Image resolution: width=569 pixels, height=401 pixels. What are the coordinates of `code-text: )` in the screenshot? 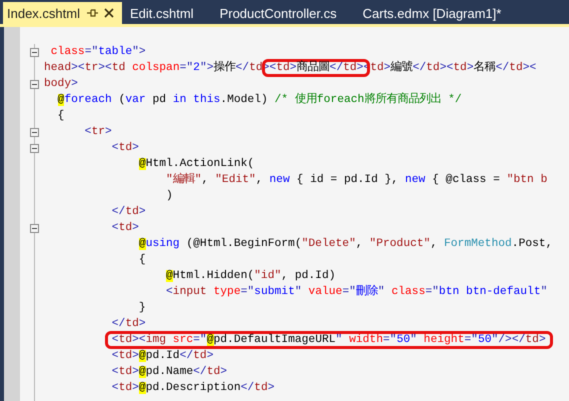 It's located at (169, 196).